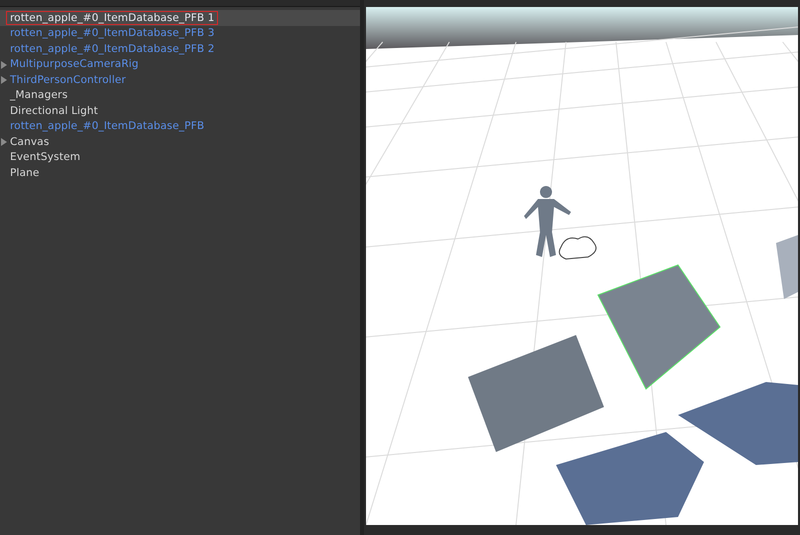  What do you see at coordinates (180, 18) in the screenshot?
I see `hierarchy-item: rotten_apple_#0_ItemDatabase_PFB 1` at bounding box center [180, 18].